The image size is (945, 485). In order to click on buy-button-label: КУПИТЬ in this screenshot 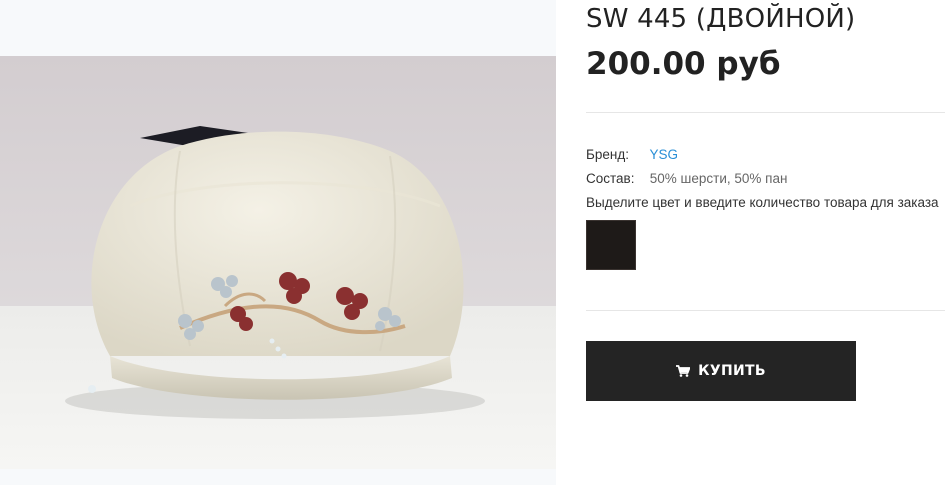, I will do `click(732, 371)`.